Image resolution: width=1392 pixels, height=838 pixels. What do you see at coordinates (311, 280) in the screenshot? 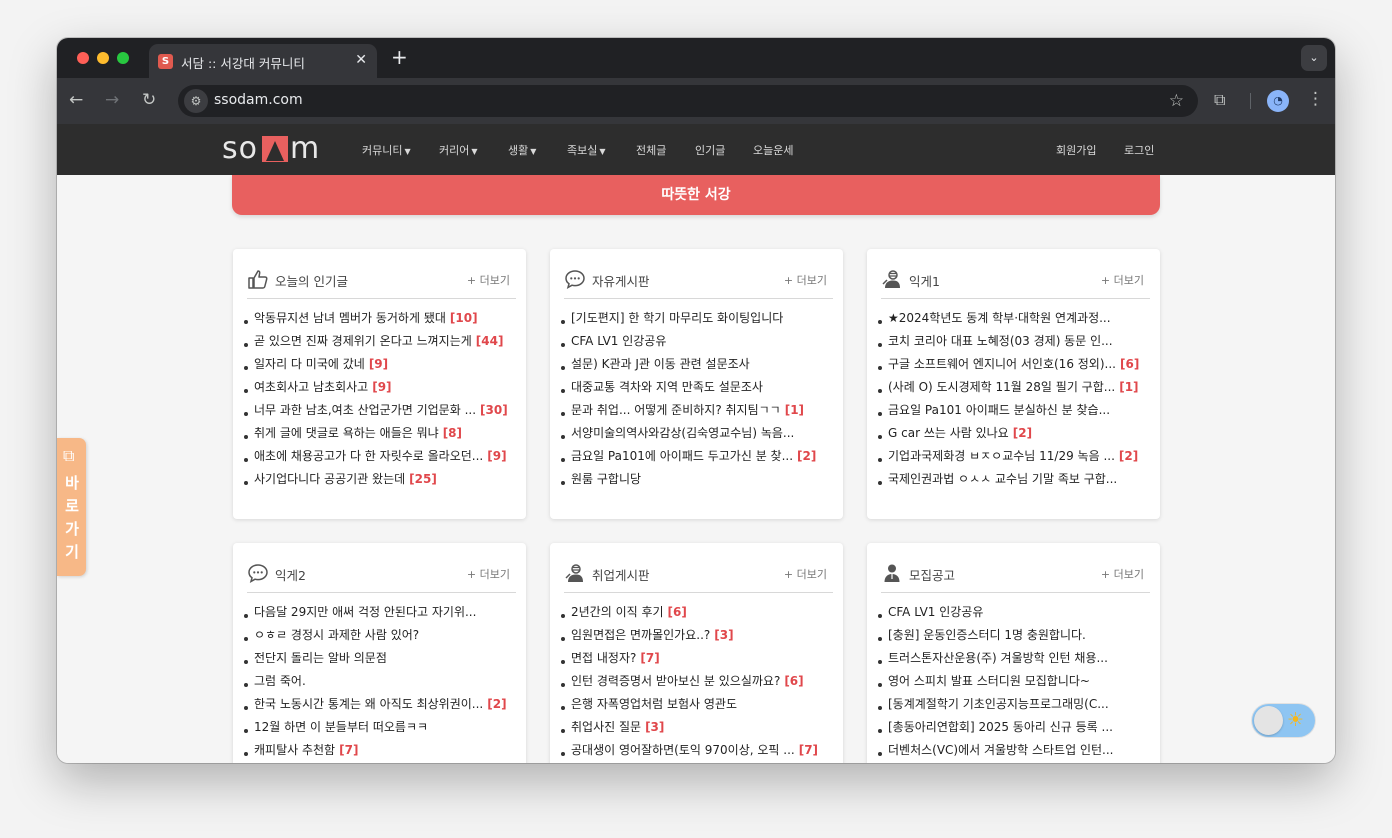
I see `board-title: 오늘의 인기글` at bounding box center [311, 280].